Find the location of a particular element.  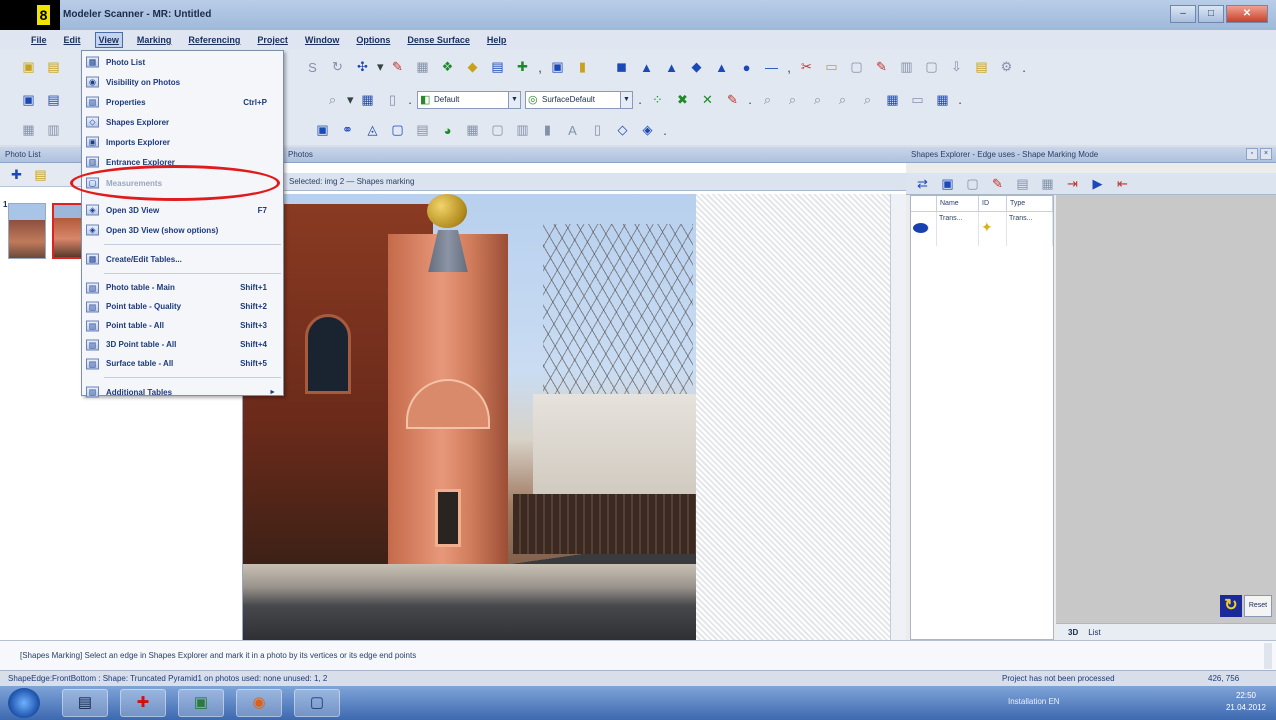

menu-item-open-3d-view-options: ◈ Open 3D View (show options) is located at coordinates (182, 230).